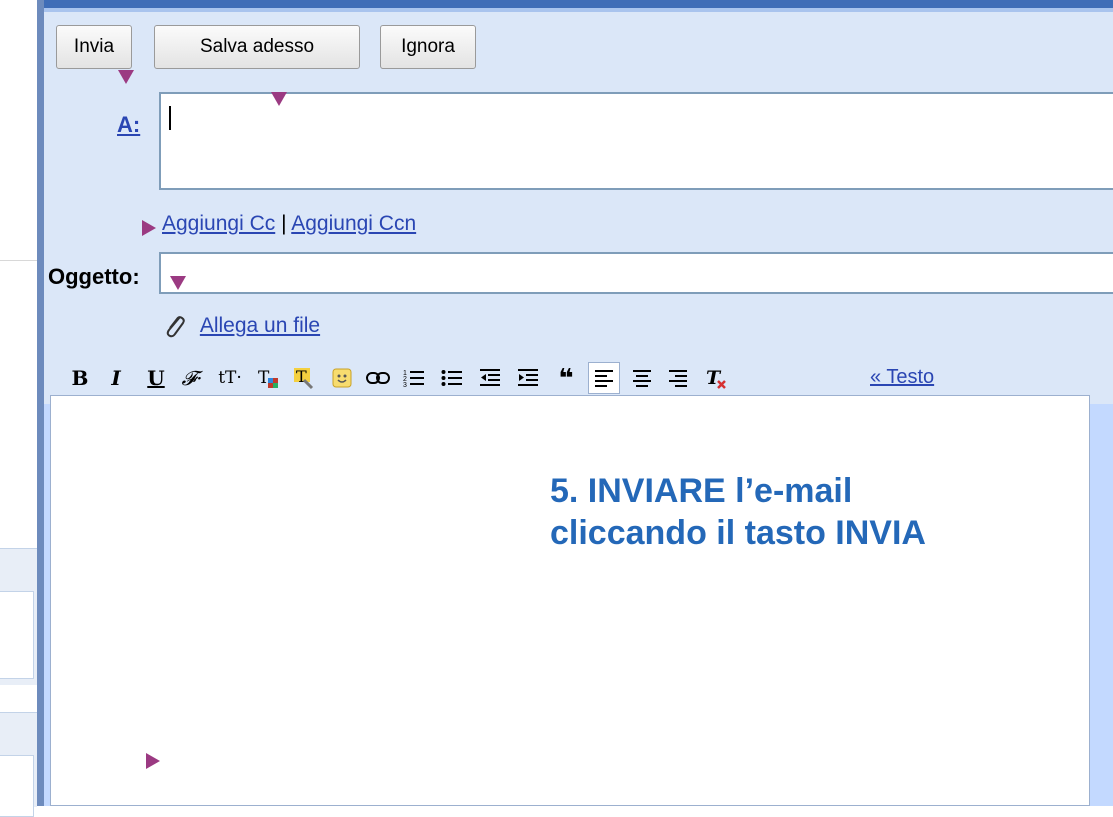 This screenshot has height=817, width=1113. What do you see at coordinates (405, 385) in the screenshot?
I see `svg-text: 3` at bounding box center [405, 385].